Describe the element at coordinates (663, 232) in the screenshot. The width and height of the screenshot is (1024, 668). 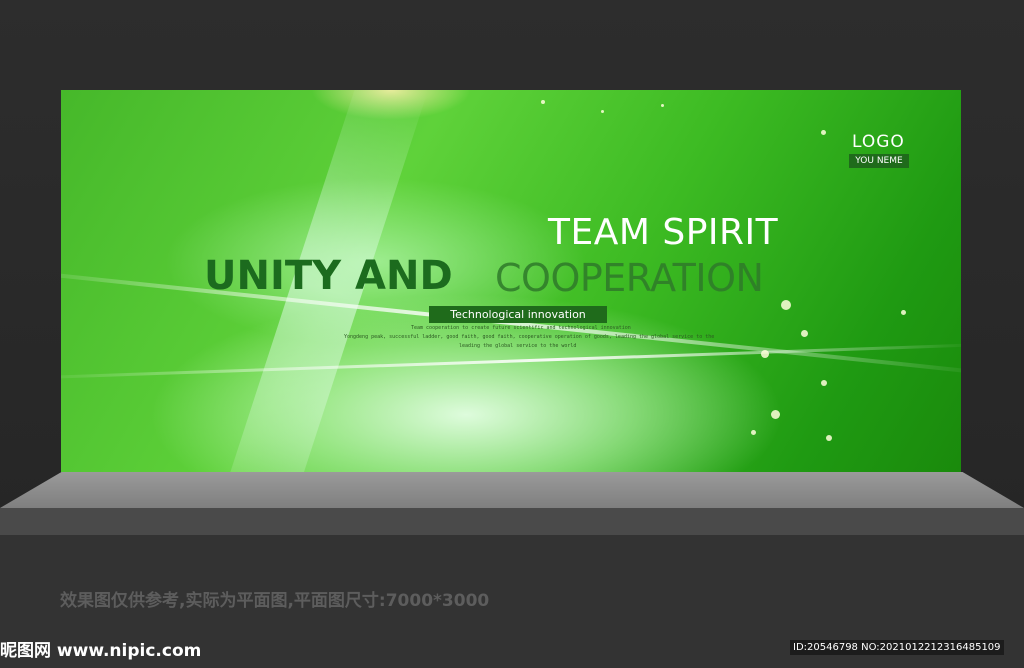
I see `headline-team-spirit: TEAM SPIRIT` at that location.